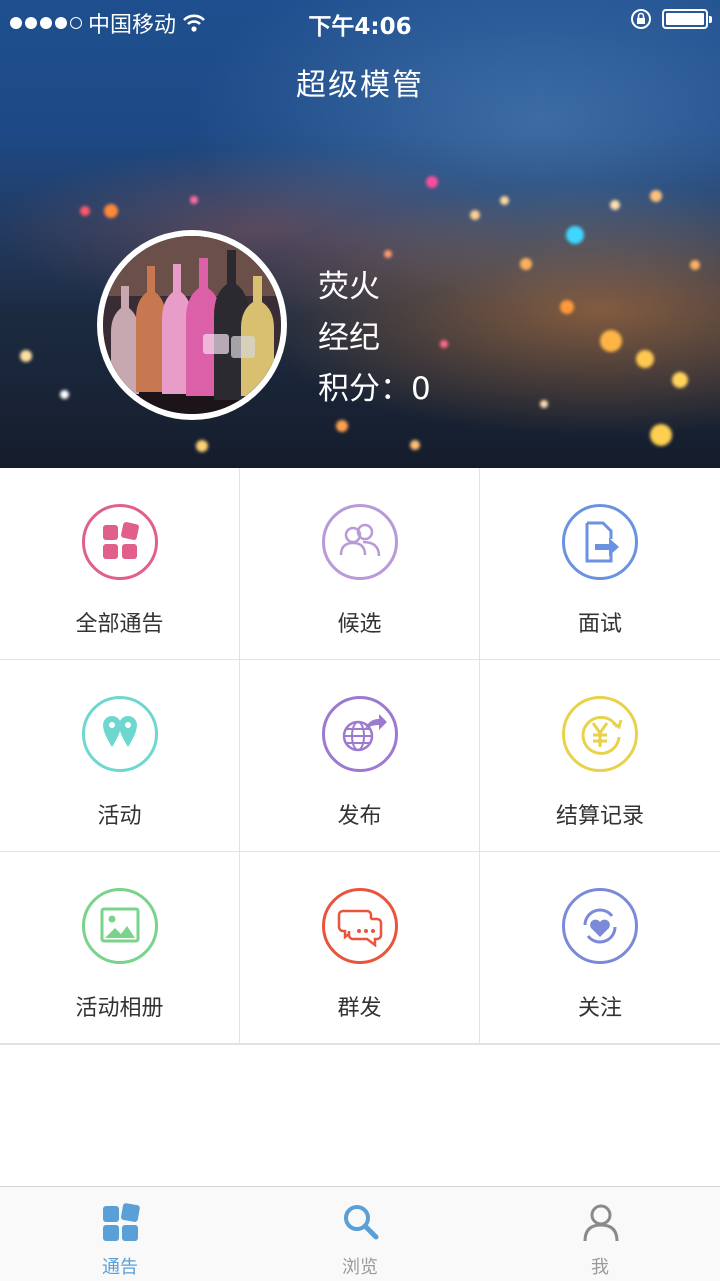 The width and height of the screenshot is (720, 1281). I want to click on picture-icon, so click(120, 926).